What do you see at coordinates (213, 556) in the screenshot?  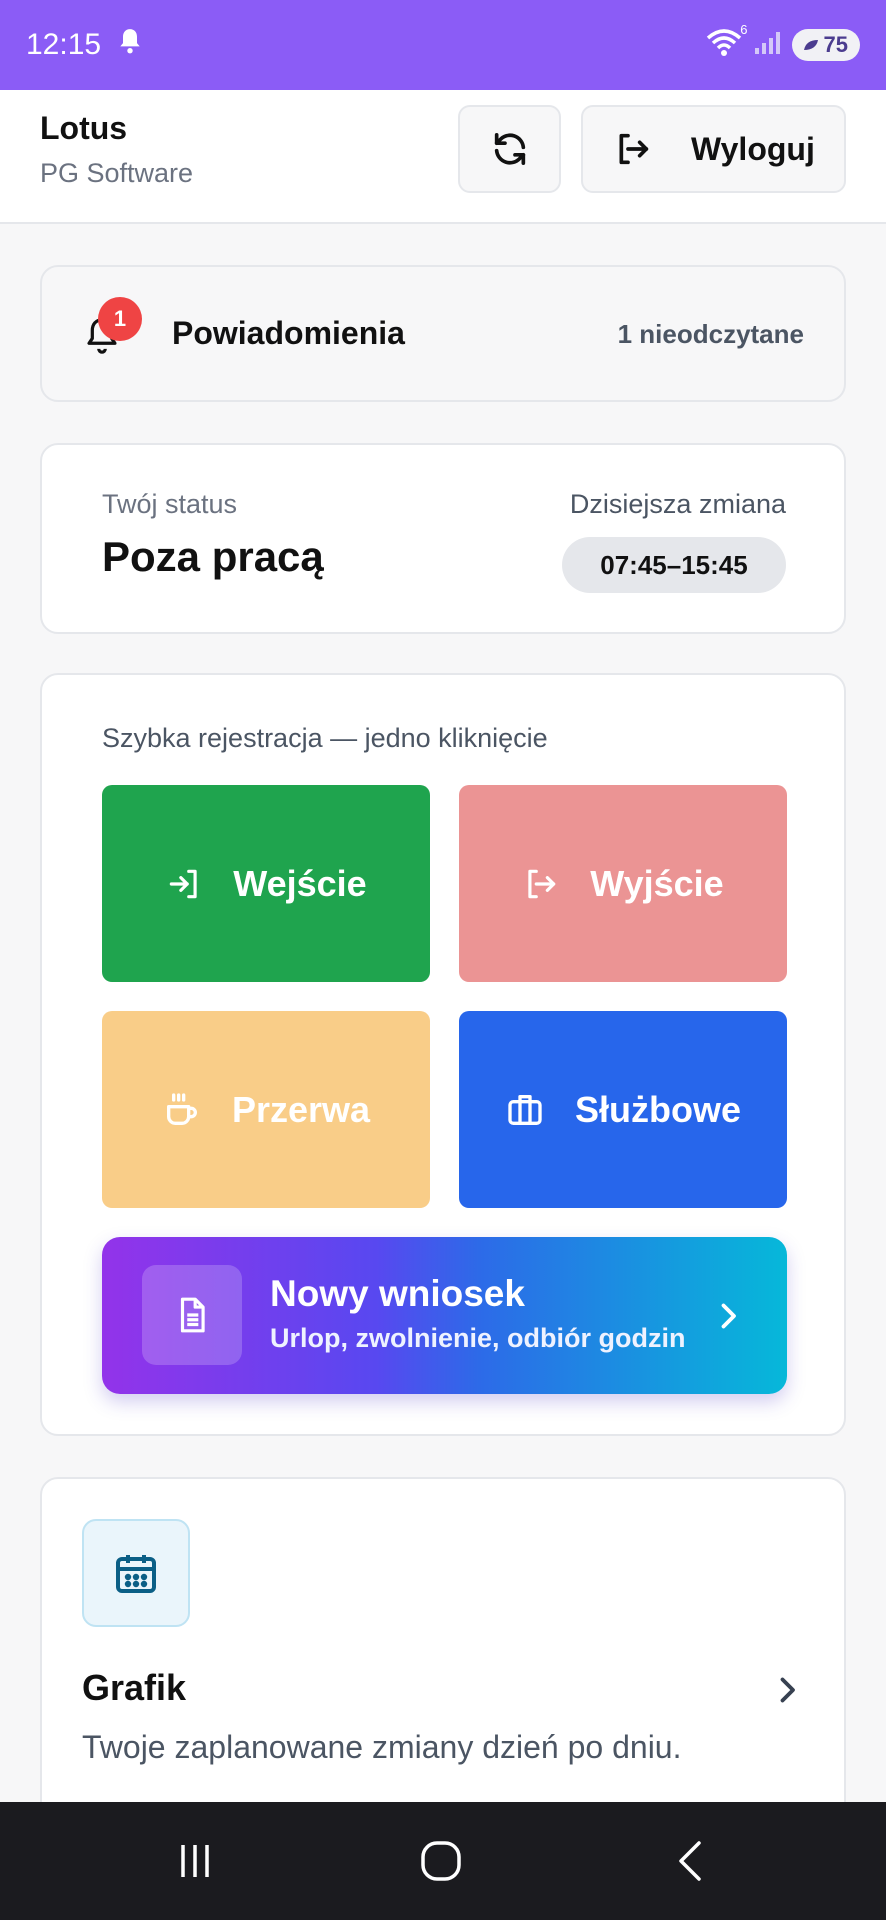 I see `status-value: Poza pracą` at bounding box center [213, 556].